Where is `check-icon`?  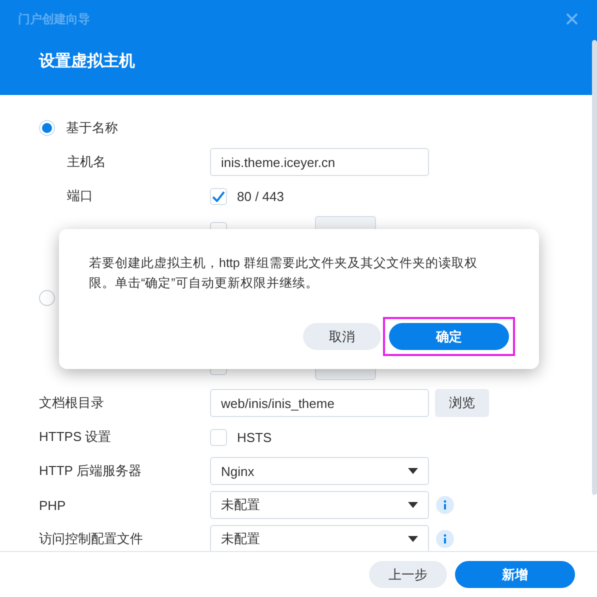 check-icon is located at coordinates (218, 196).